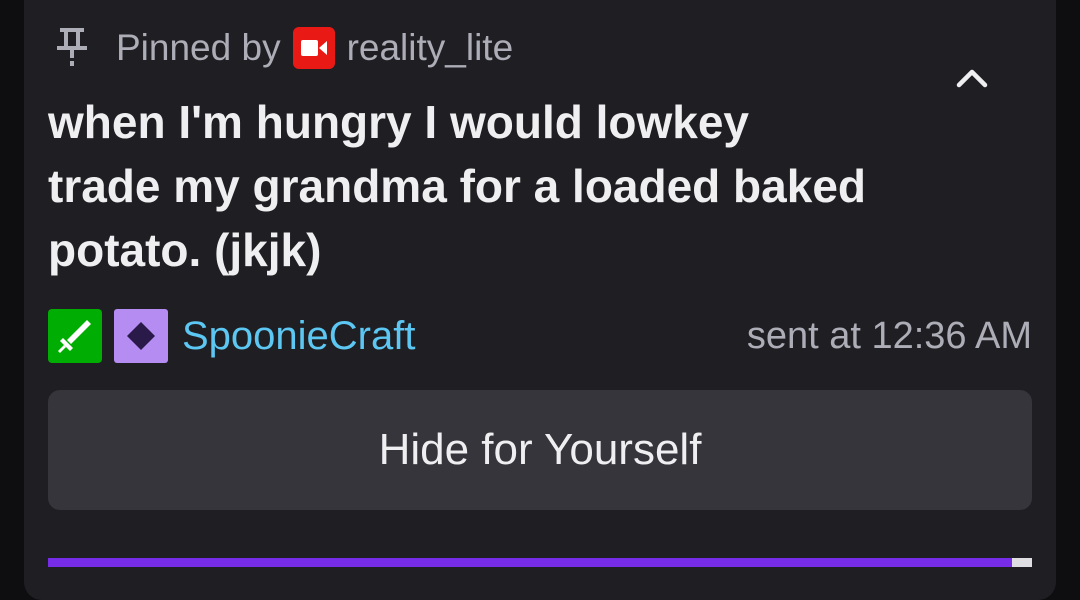  I want to click on pin-timer-progress-fill, so click(530, 562).